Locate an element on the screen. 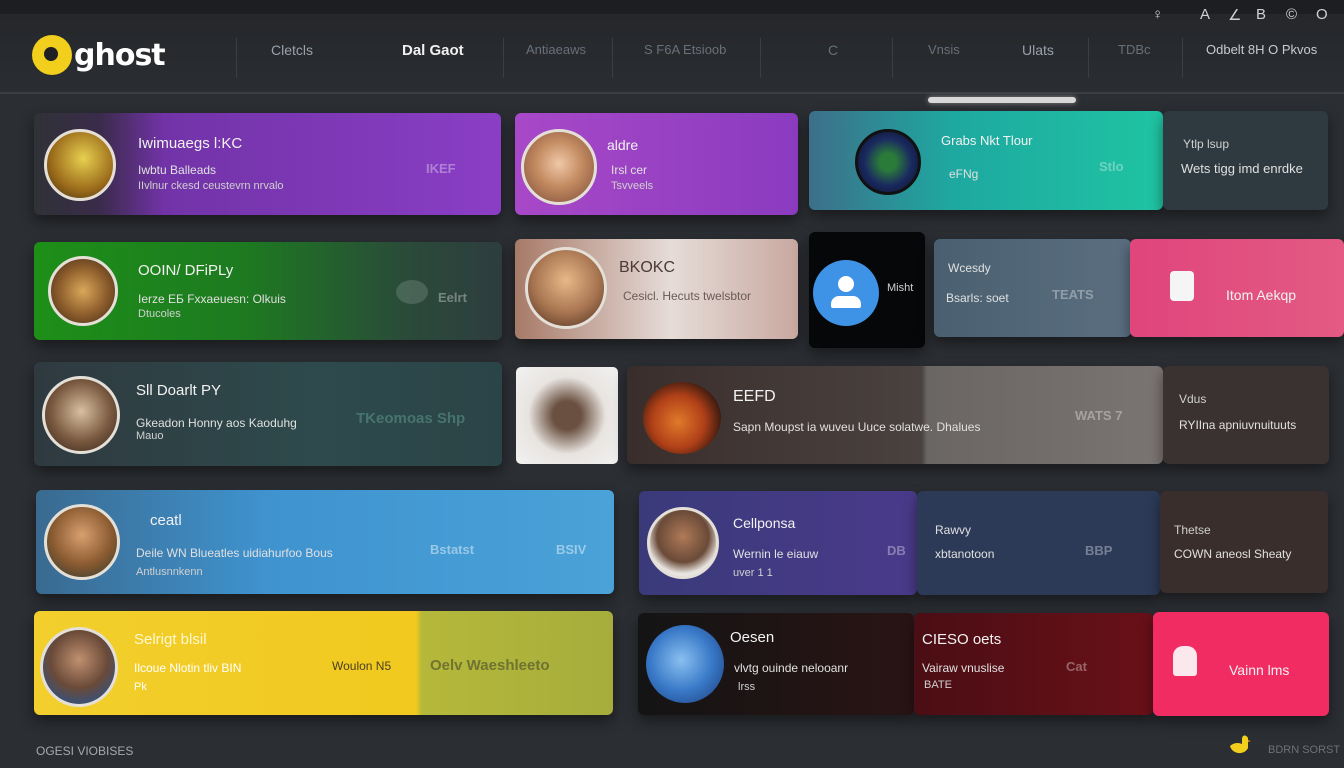 The width and height of the screenshot is (1344, 768). card-meta: Antlusnnkenn is located at coordinates (169, 572).